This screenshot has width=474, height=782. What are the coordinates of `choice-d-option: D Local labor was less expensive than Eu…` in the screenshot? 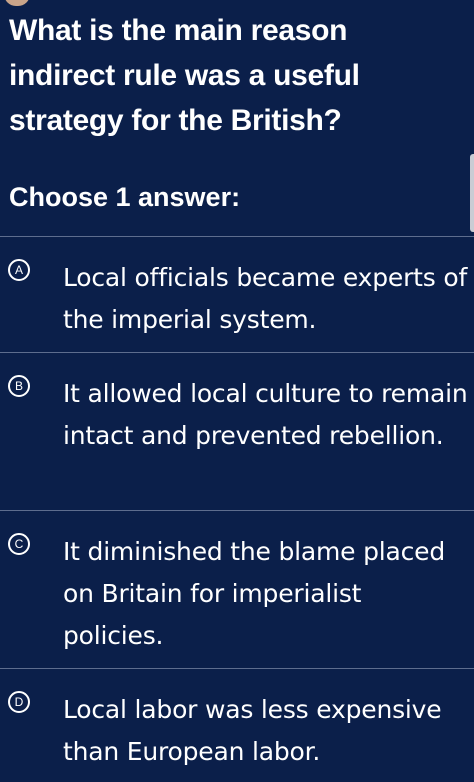 It's located at (237, 725).